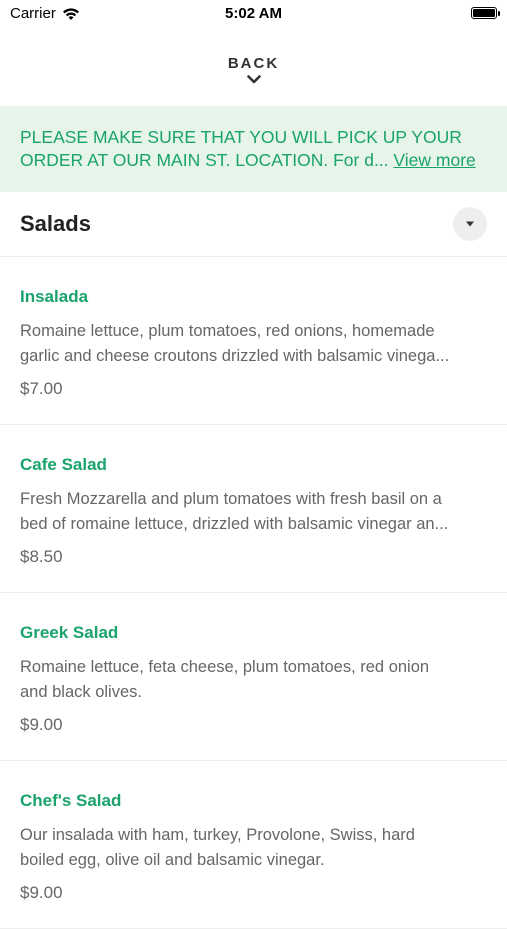 The width and height of the screenshot is (507, 929). I want to click on status-time: 5:02 AM, so click(253, 13).